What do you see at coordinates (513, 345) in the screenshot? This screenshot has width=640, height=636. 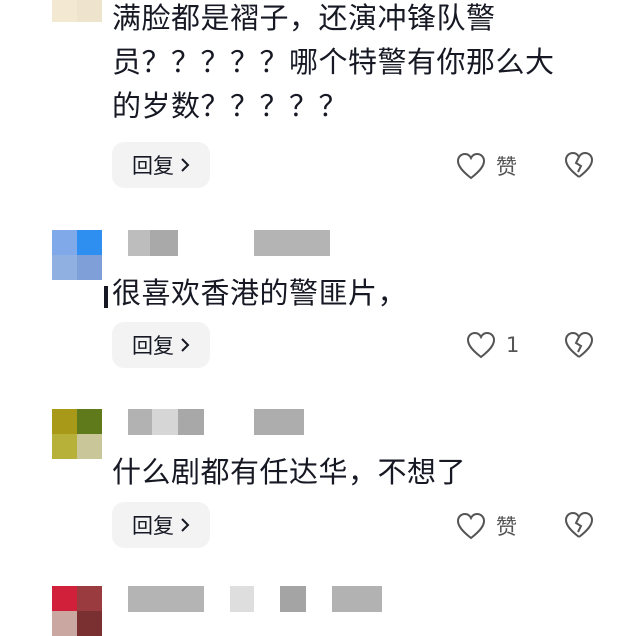 I see `like-count: 1` at bounding box center [513, 345].